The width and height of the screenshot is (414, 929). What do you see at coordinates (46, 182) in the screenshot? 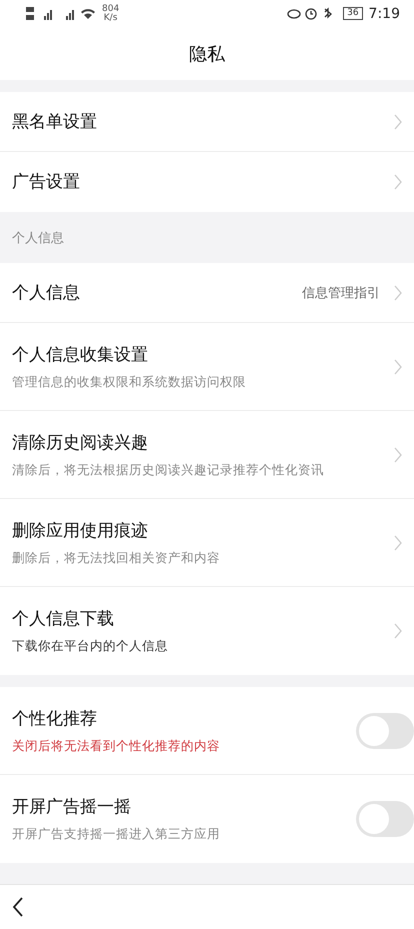
I see `row-title: 广告设置` at bounding box center [46, 182].